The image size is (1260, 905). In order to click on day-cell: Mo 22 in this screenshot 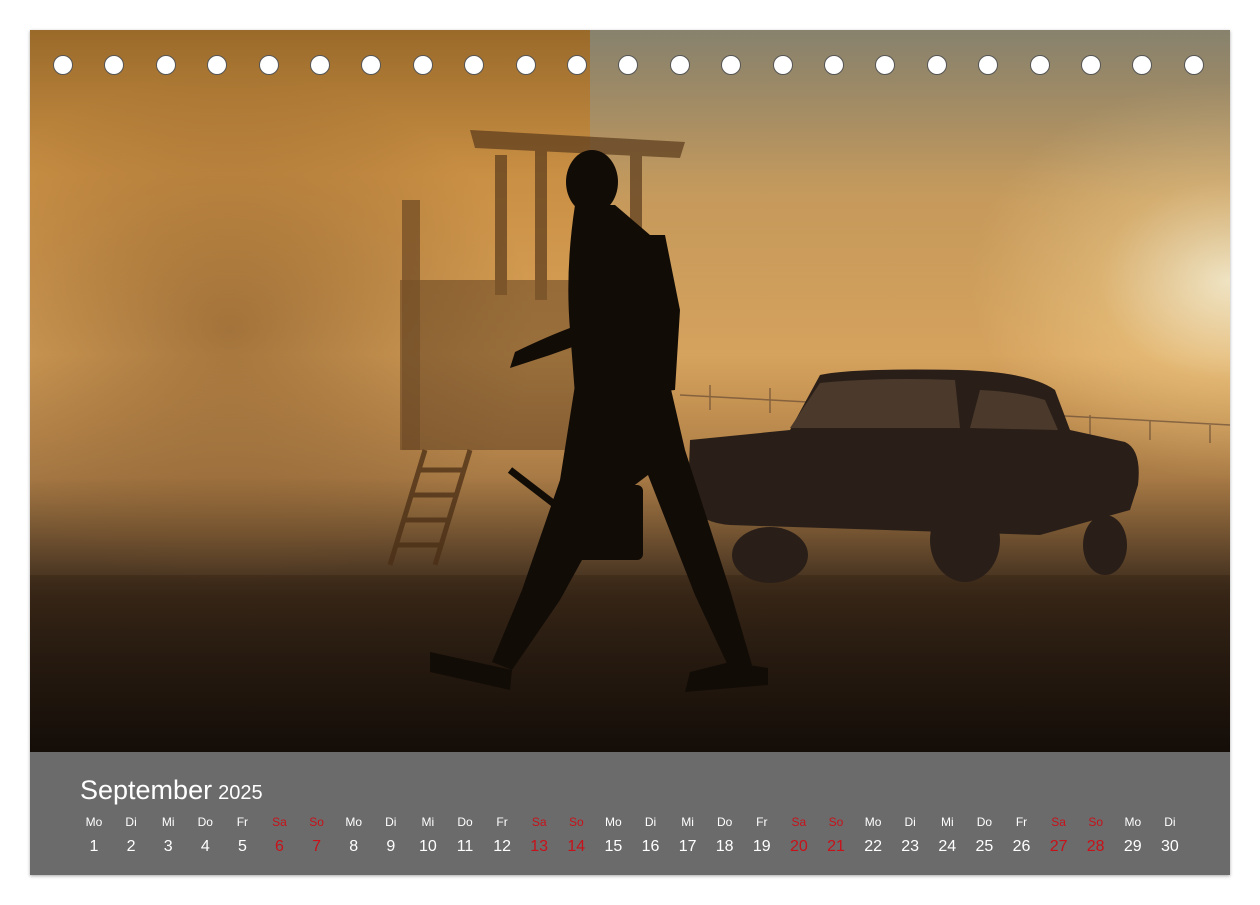, I will do `click(873, 836)`.